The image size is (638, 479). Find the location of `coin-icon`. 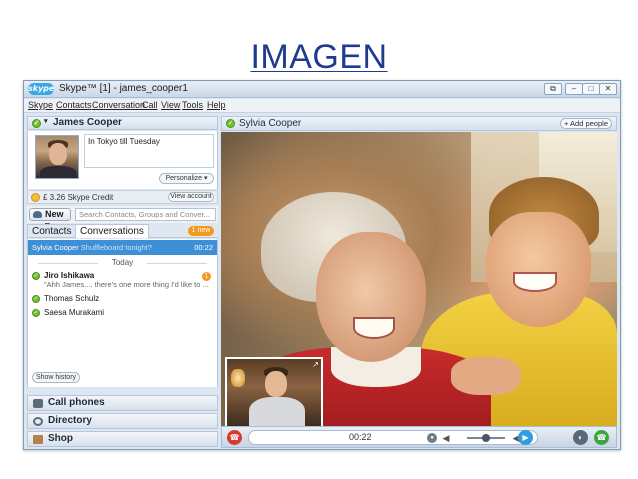

coin-icon is located at coordinates (35, 197).